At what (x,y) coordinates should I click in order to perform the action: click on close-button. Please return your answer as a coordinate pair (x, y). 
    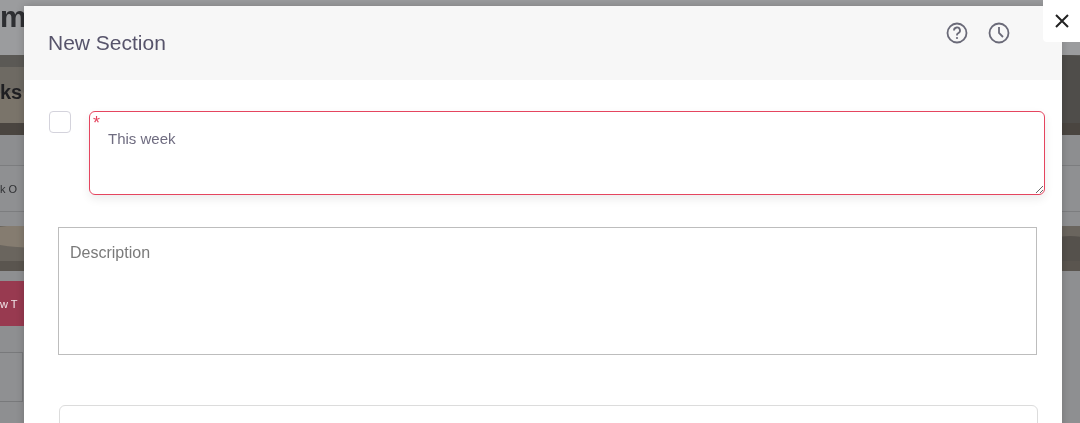
    Looking at the image, I should click on (1061, 21).